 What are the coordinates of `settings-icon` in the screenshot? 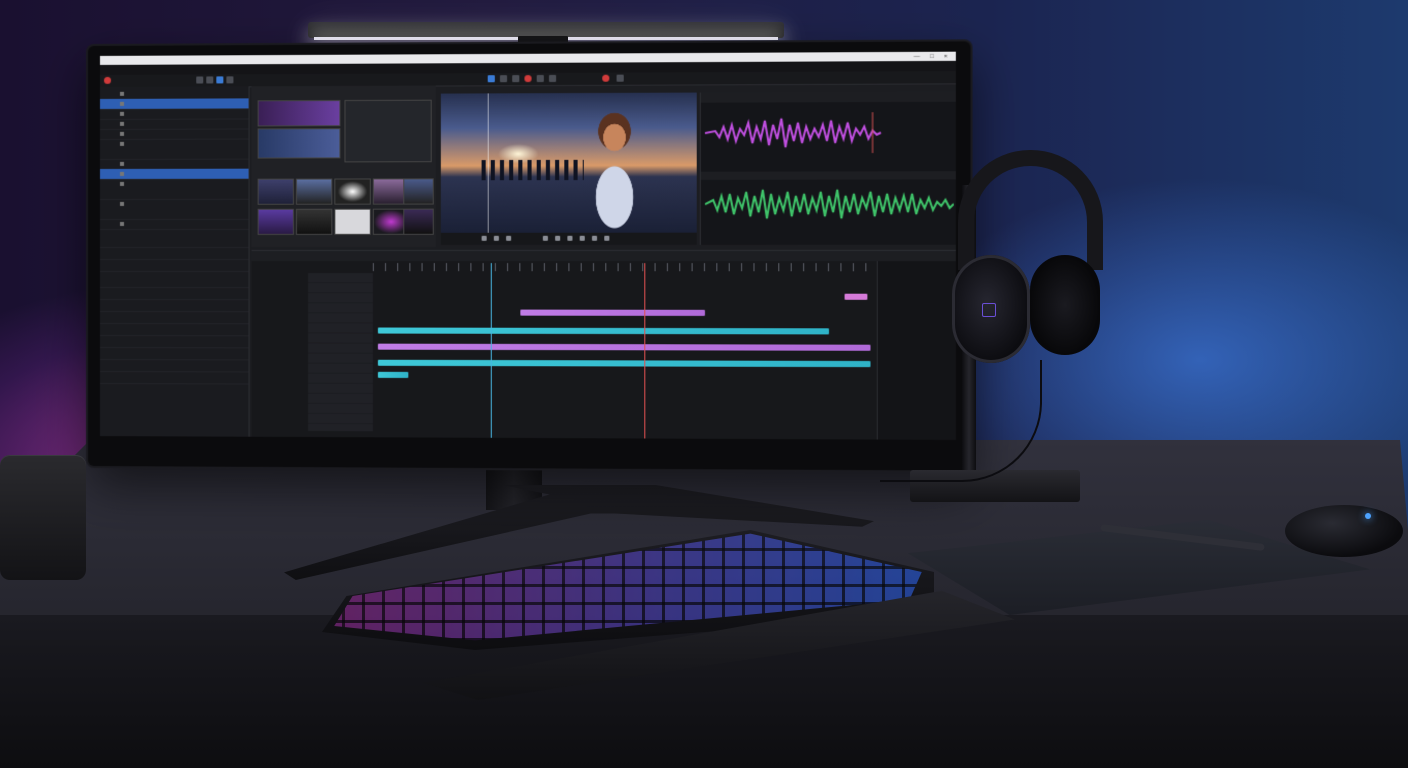 It's located at (594, 238).